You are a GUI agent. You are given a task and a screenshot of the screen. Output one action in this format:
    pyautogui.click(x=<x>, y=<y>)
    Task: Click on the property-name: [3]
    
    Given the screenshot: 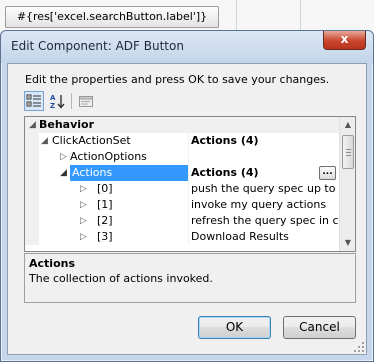 What is the action you would take?
    pyautogui.click(x=105, y=236)
    